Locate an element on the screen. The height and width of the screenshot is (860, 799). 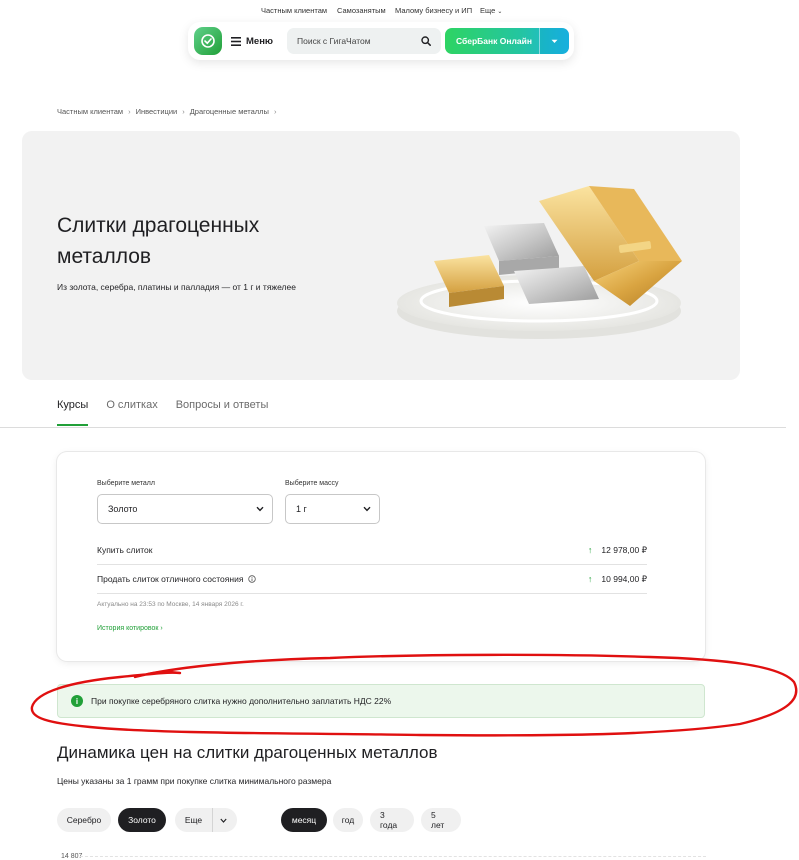
row-divider is located at coordinates (372, 593).